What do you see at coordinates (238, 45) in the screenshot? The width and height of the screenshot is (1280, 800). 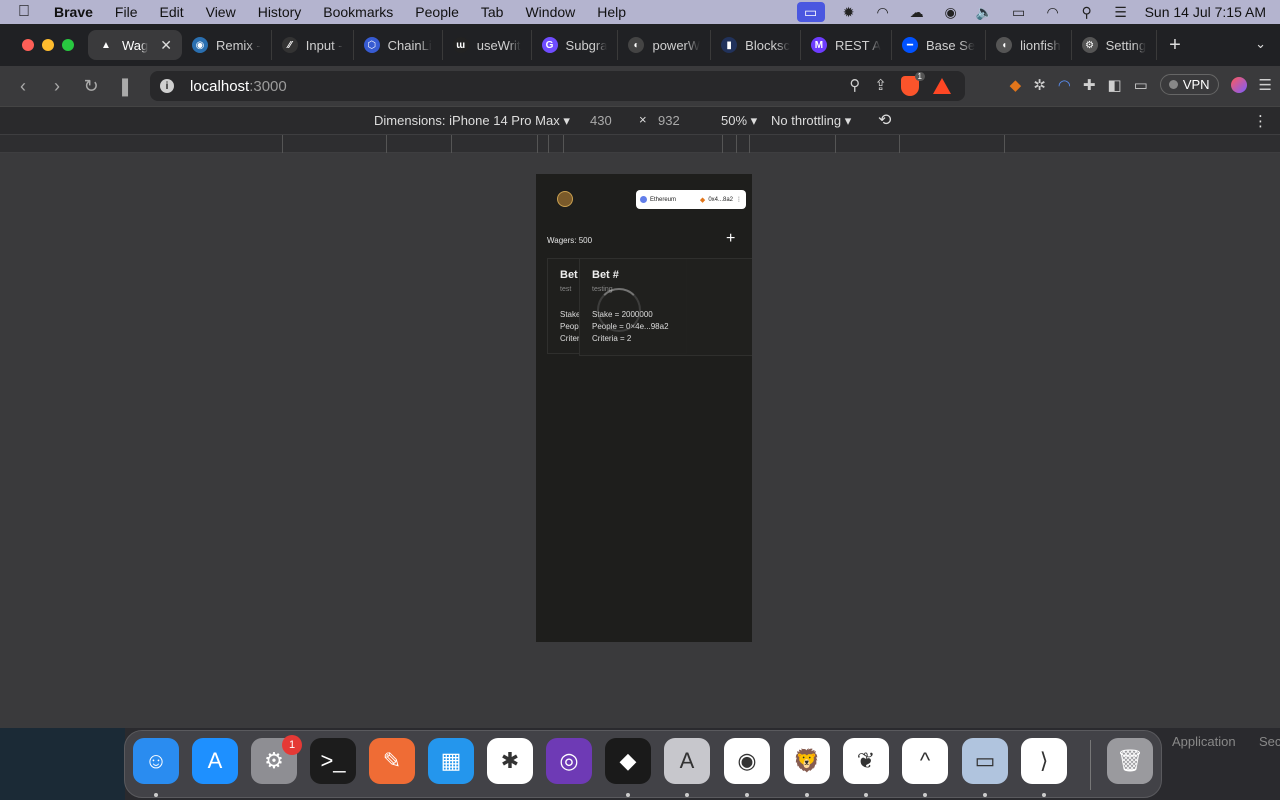 I see `tab-label: Remix -` at bounding box center [238, 45].